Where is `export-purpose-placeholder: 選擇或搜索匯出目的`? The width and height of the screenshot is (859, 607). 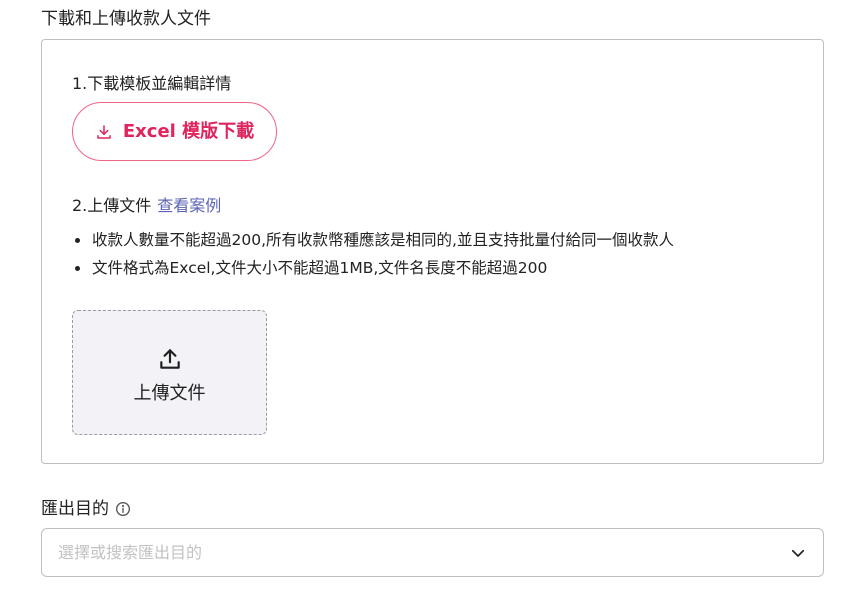
export-purpose-placeholder: 選擇或搜索匯出目的 is located at coordinates (130, 552).